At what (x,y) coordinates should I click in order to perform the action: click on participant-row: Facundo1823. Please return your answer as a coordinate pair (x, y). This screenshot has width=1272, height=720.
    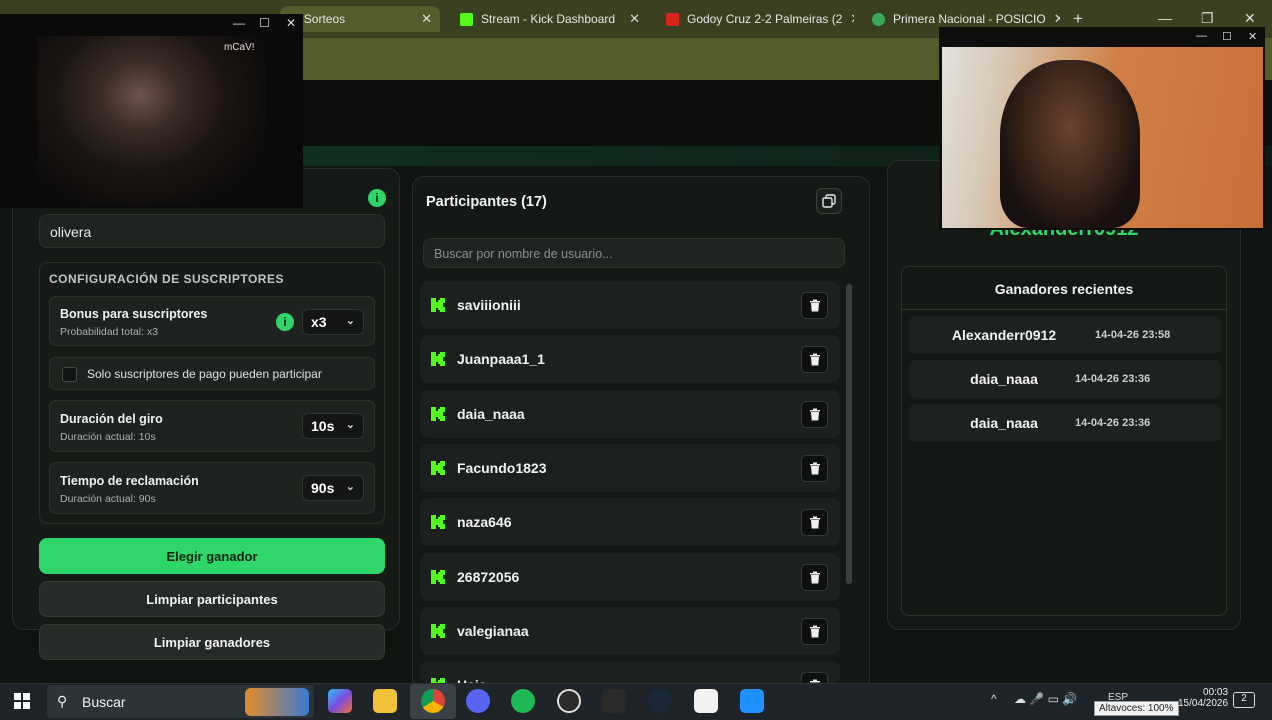
    Looking at the image, I should click on (630, 468).